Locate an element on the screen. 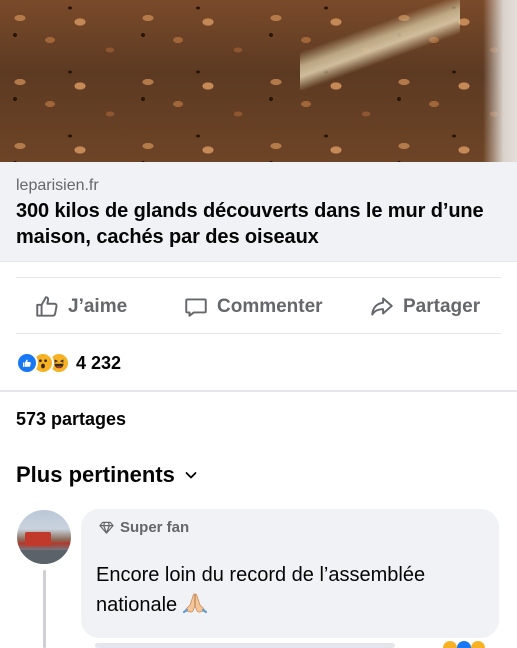 The image size is (517, 648). post-action-bar: J’aime Commenter Partager is located at coordinates (258, 307).